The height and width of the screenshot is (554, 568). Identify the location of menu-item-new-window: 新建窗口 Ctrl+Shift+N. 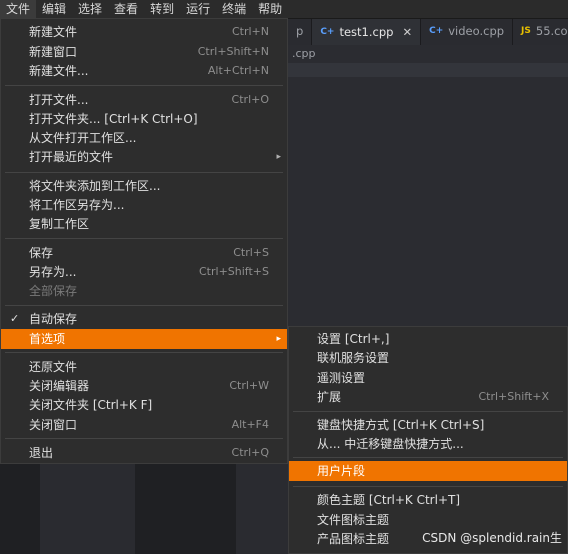
(144, 52).